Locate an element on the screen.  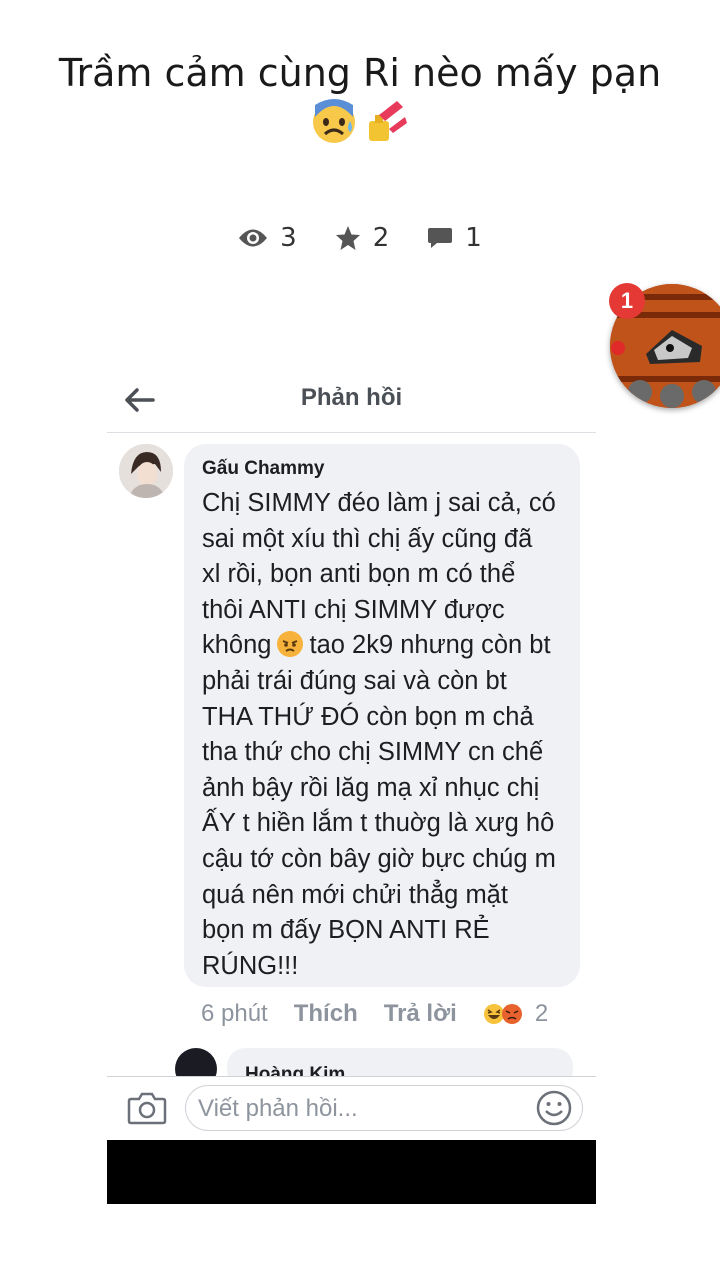
comment-line: RÚNG!!! is located at coordinates (250, 965).